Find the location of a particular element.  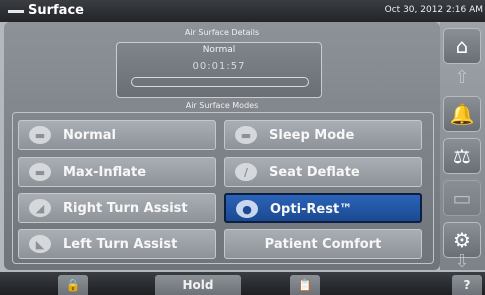

hold-label: Hold is located at coordinates (198, 285).